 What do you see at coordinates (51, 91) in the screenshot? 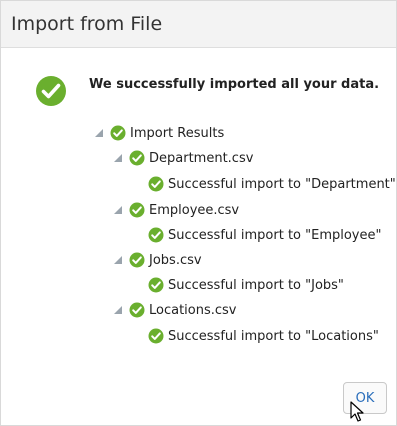
I see `success-check-icon` at bounding box center [51, 91].